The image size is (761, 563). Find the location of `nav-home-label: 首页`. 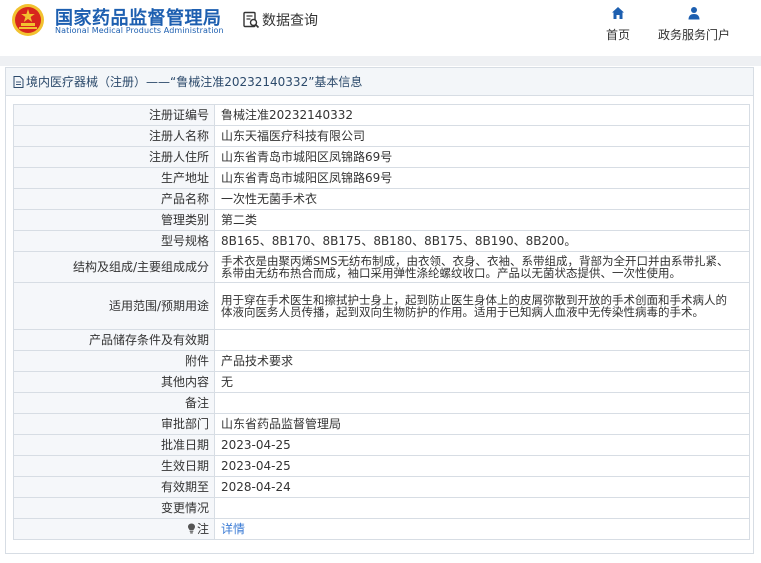

nav-home-label: 首页 is located at coordinates (617, 35).